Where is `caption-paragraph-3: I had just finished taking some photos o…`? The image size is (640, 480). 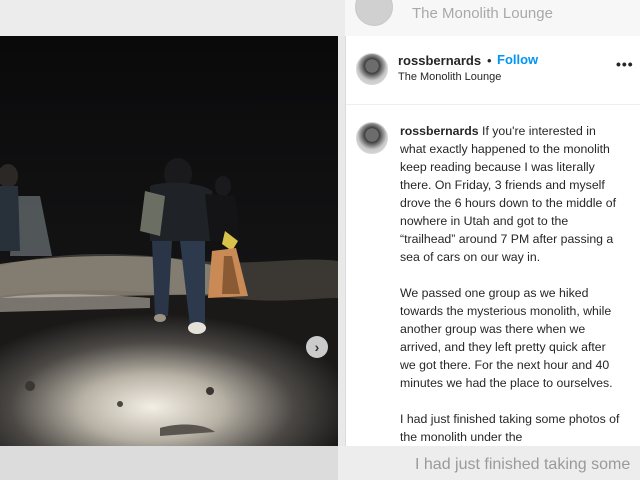 caption-paragraph-3: I had just finished taking some photos o… is located at coordinates (510, 428).